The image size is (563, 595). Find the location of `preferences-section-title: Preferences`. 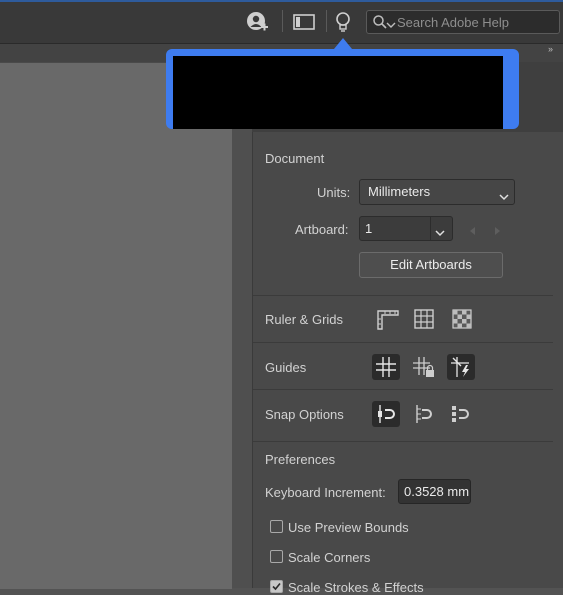

preferences-section-title: Preferences is located at coordinates (300, 459).